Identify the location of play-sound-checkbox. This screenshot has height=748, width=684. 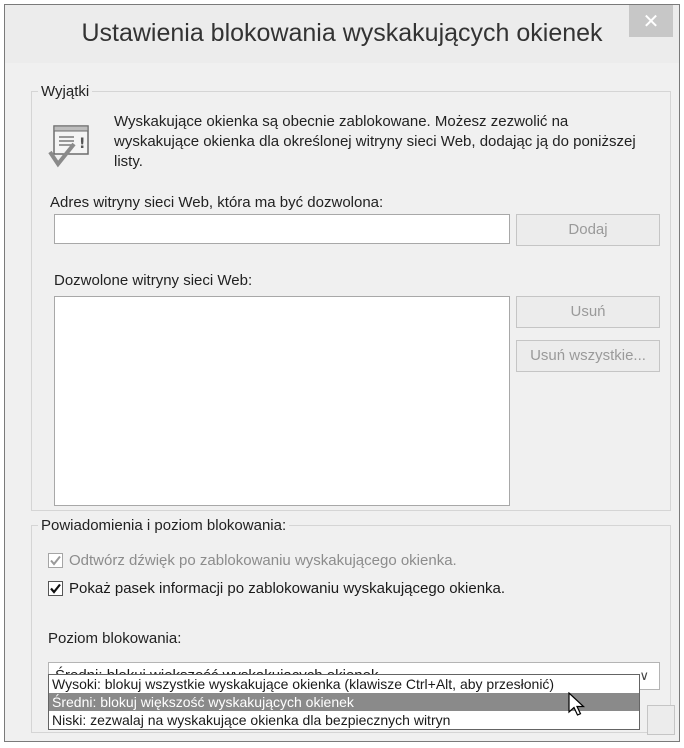
(55, 560).